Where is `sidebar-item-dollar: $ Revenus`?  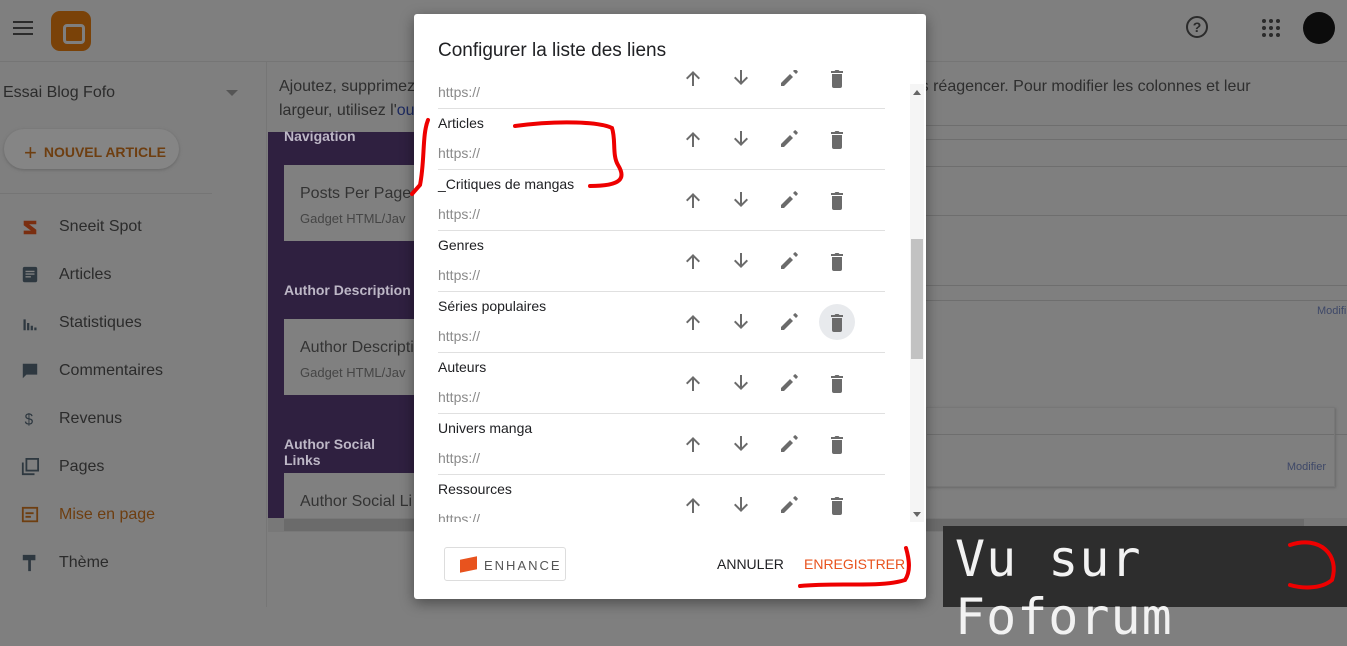 sidebar-item-dollar: $ Revenus is located at coordinates (130, 419).